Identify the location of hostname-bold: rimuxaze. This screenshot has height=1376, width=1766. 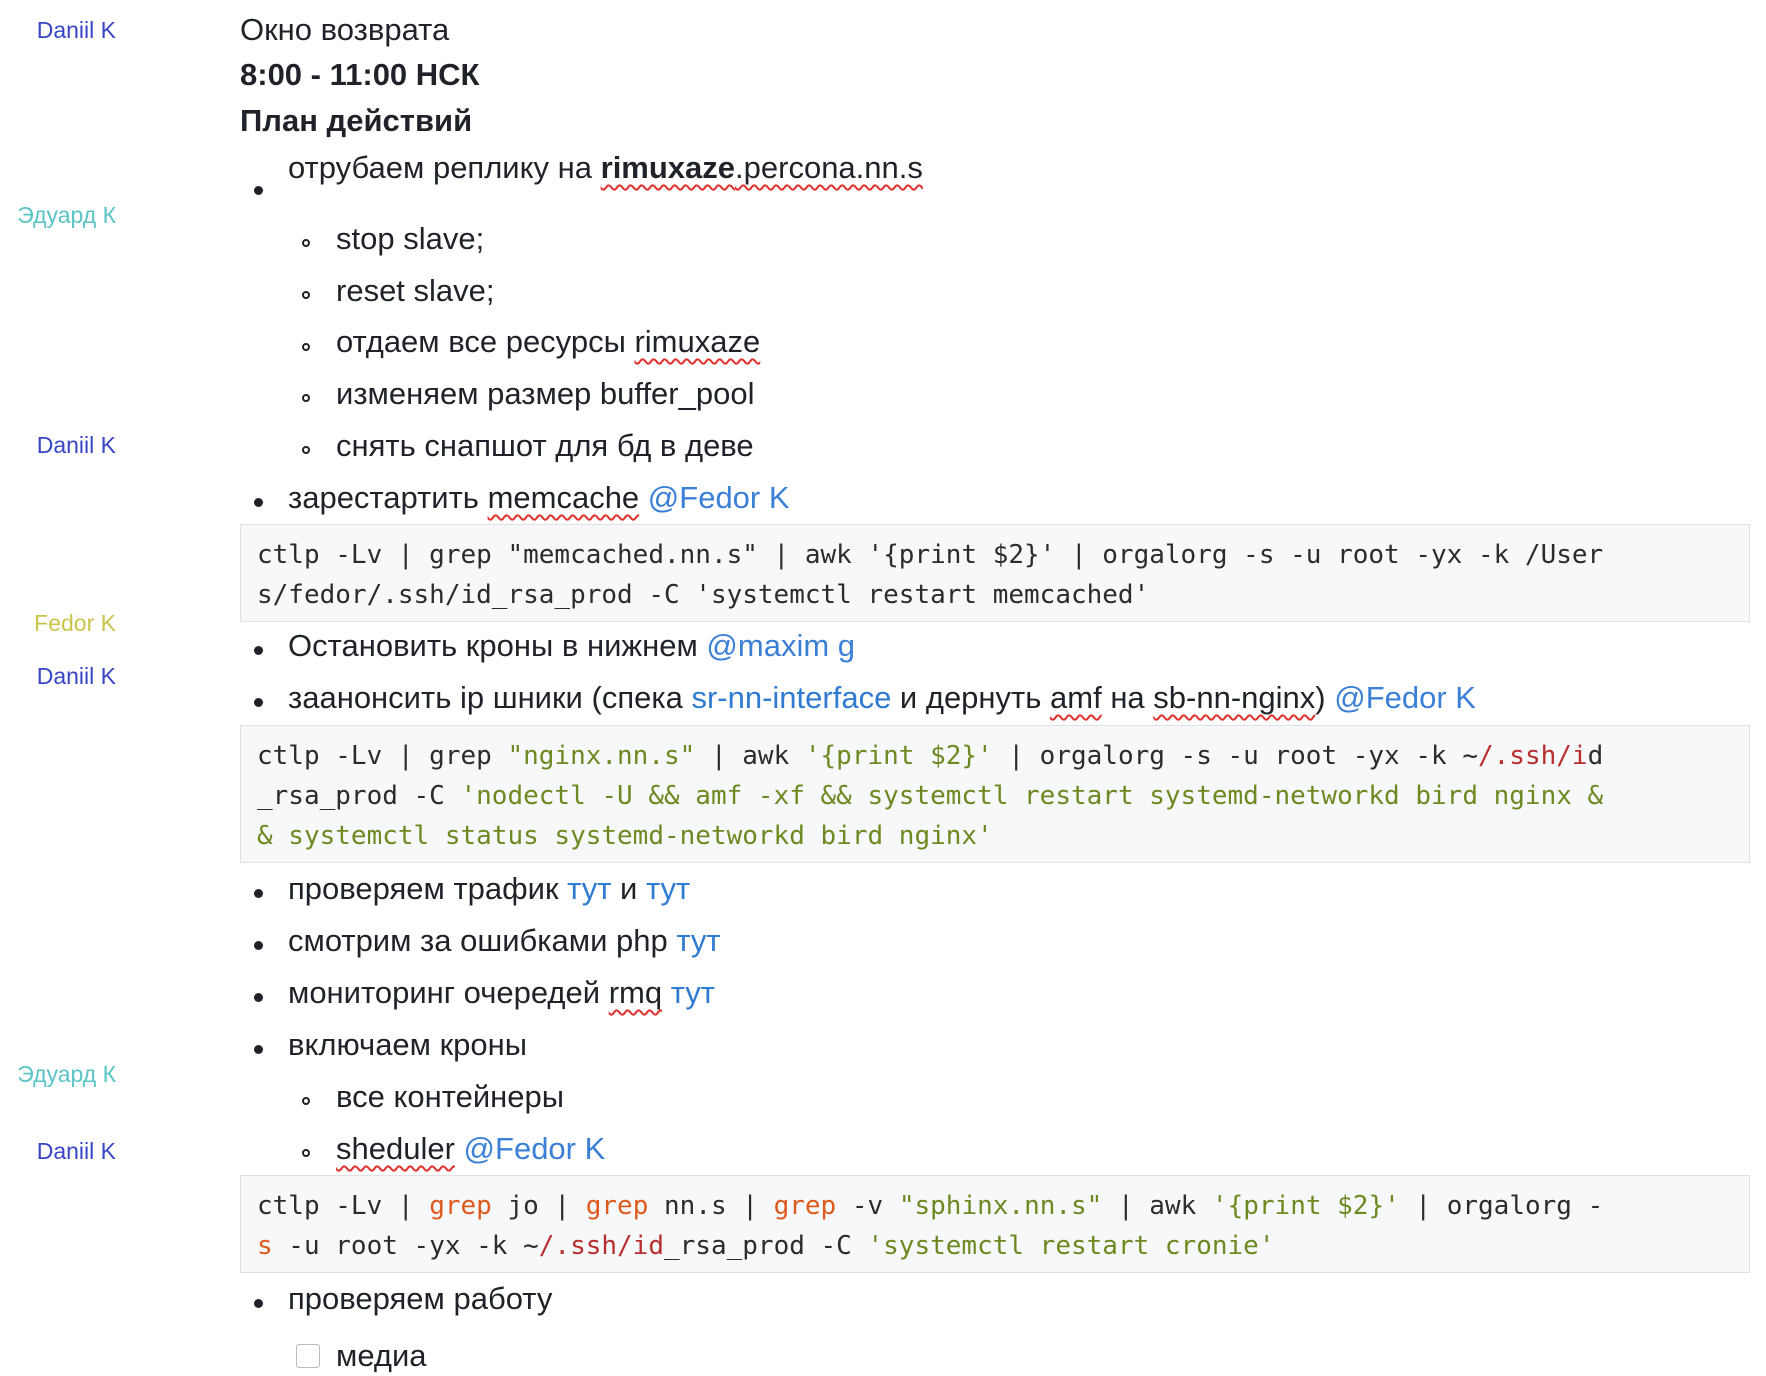
(668, 167).